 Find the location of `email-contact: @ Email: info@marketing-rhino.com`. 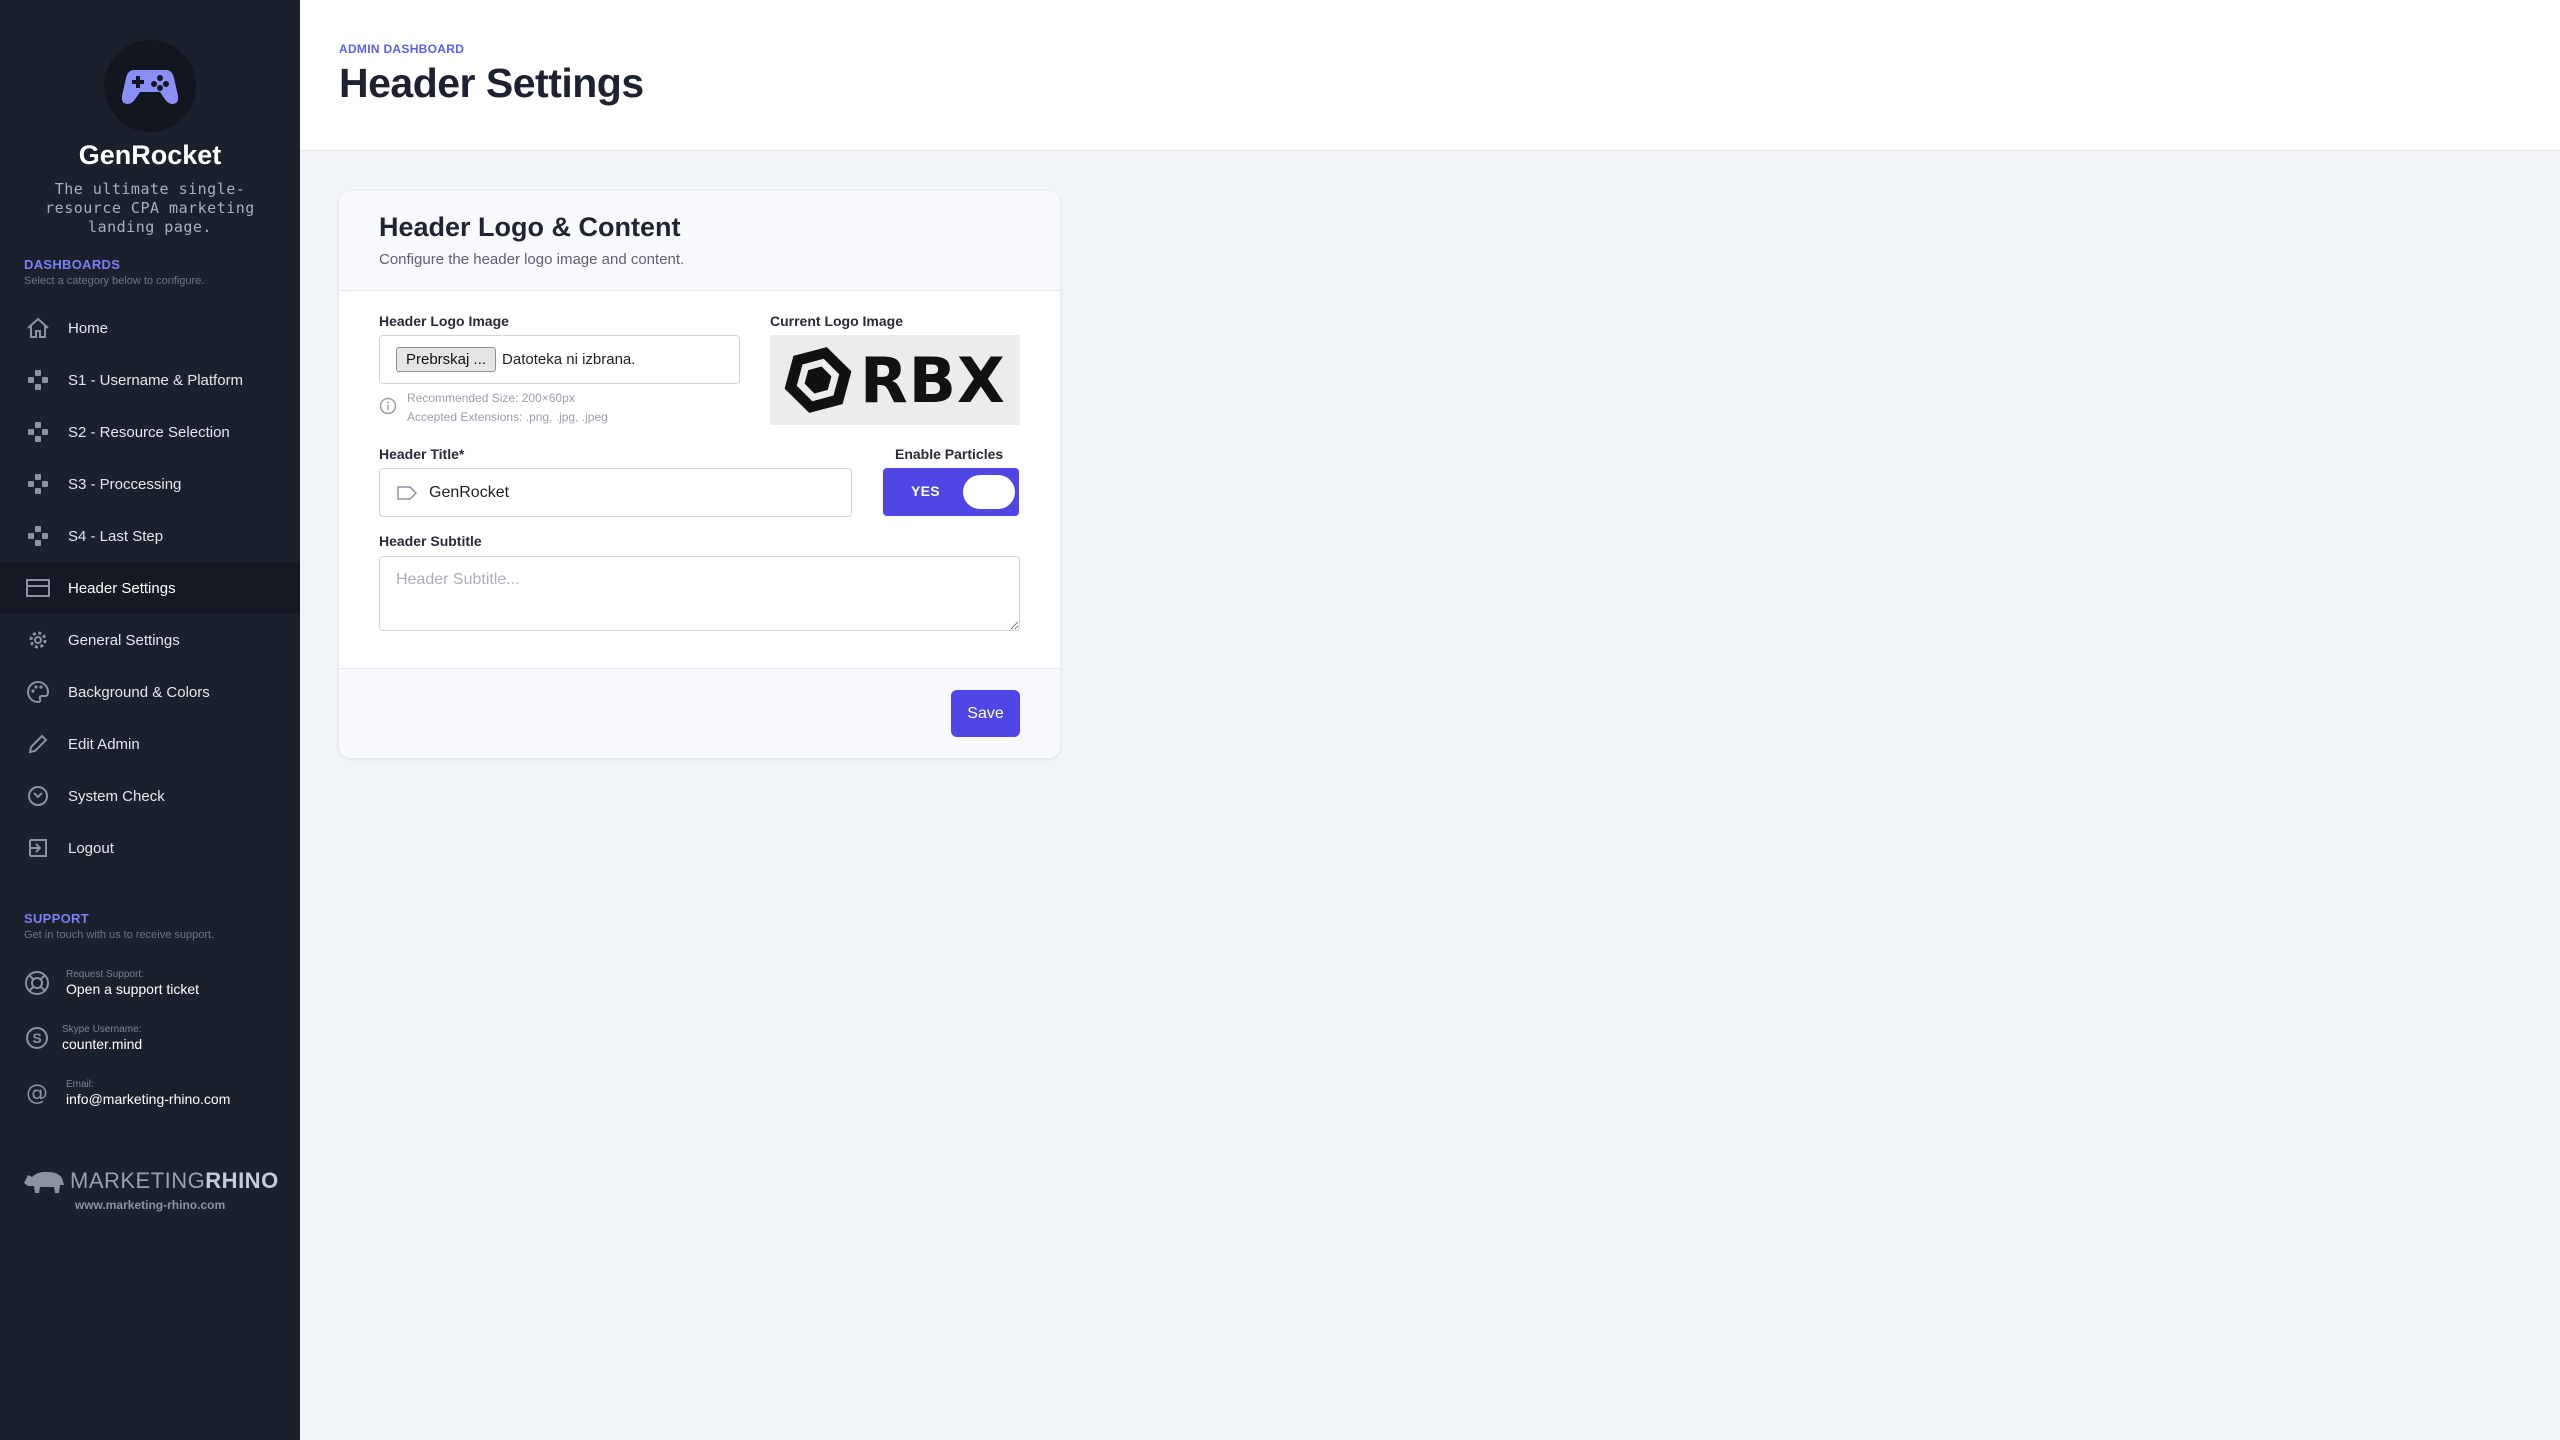

email-contact: @ Email: info@marketing-rhino.com is located at coordinates (157, 1093).